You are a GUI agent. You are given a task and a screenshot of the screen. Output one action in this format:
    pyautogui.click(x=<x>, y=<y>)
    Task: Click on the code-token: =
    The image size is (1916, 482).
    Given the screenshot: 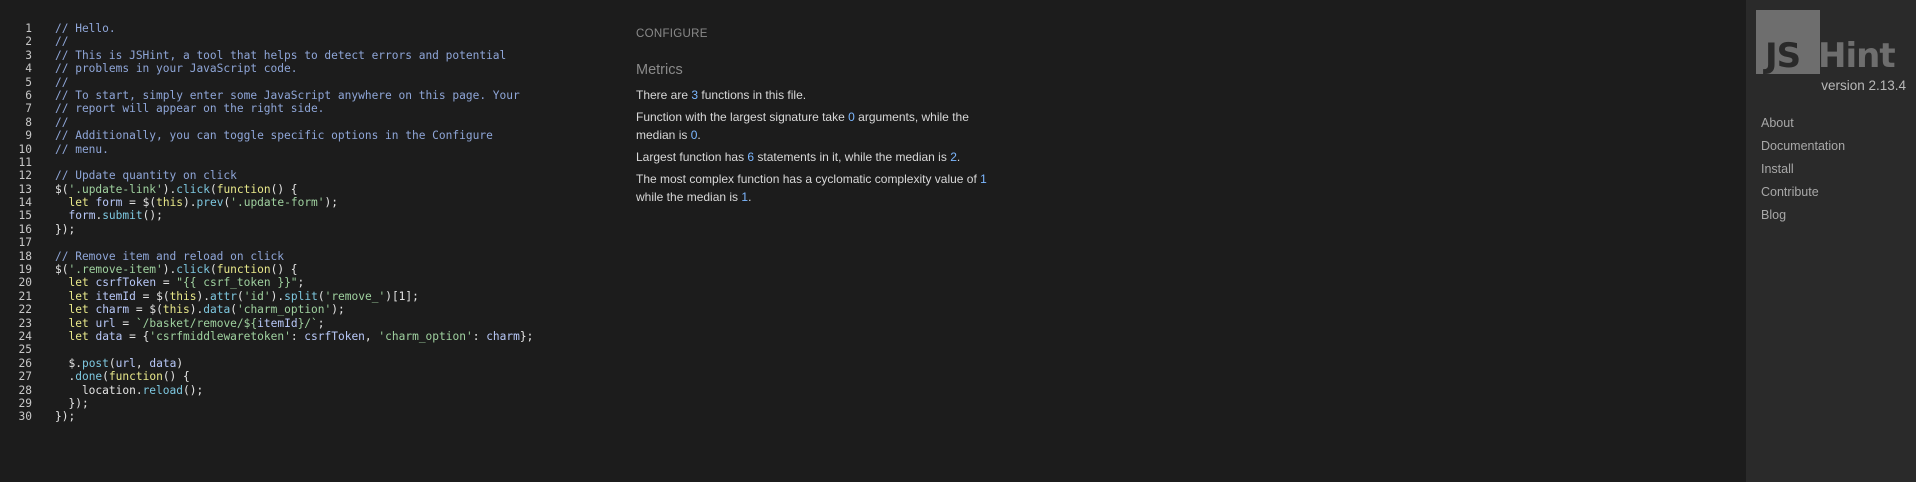 What is the action you would take?
    pyautogui.click(x=166, y=283)
    